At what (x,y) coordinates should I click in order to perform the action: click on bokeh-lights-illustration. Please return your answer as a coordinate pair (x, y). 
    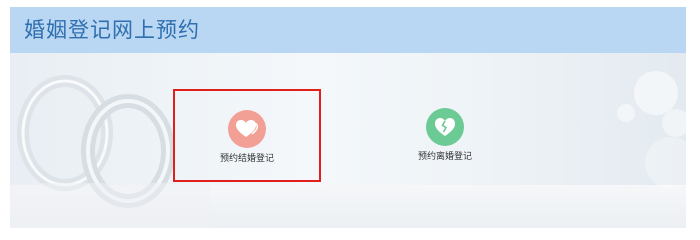
    Looking at the image, I should click on (651, 130).